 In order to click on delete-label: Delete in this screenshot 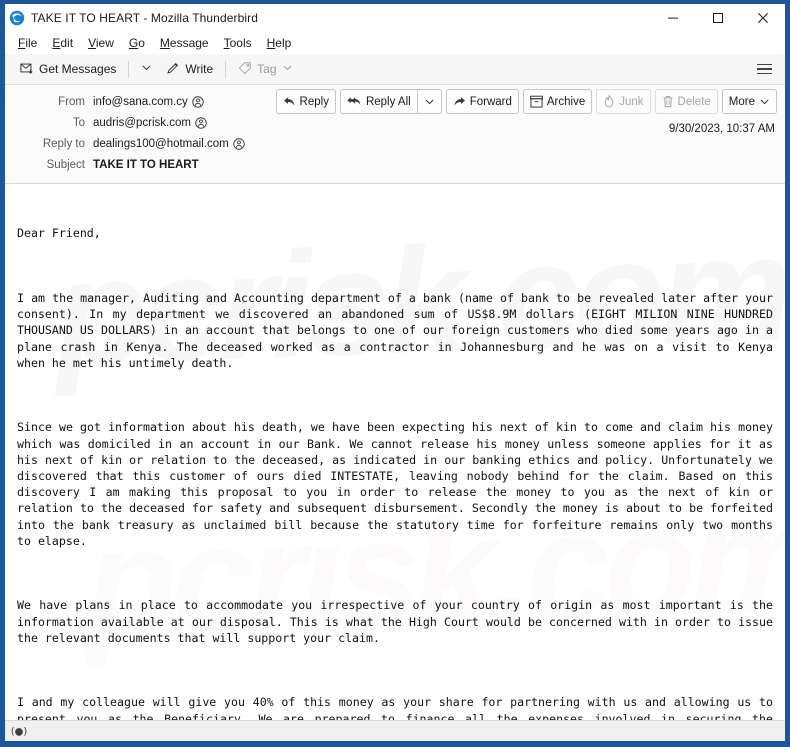, I will do `click(694, 101)`.